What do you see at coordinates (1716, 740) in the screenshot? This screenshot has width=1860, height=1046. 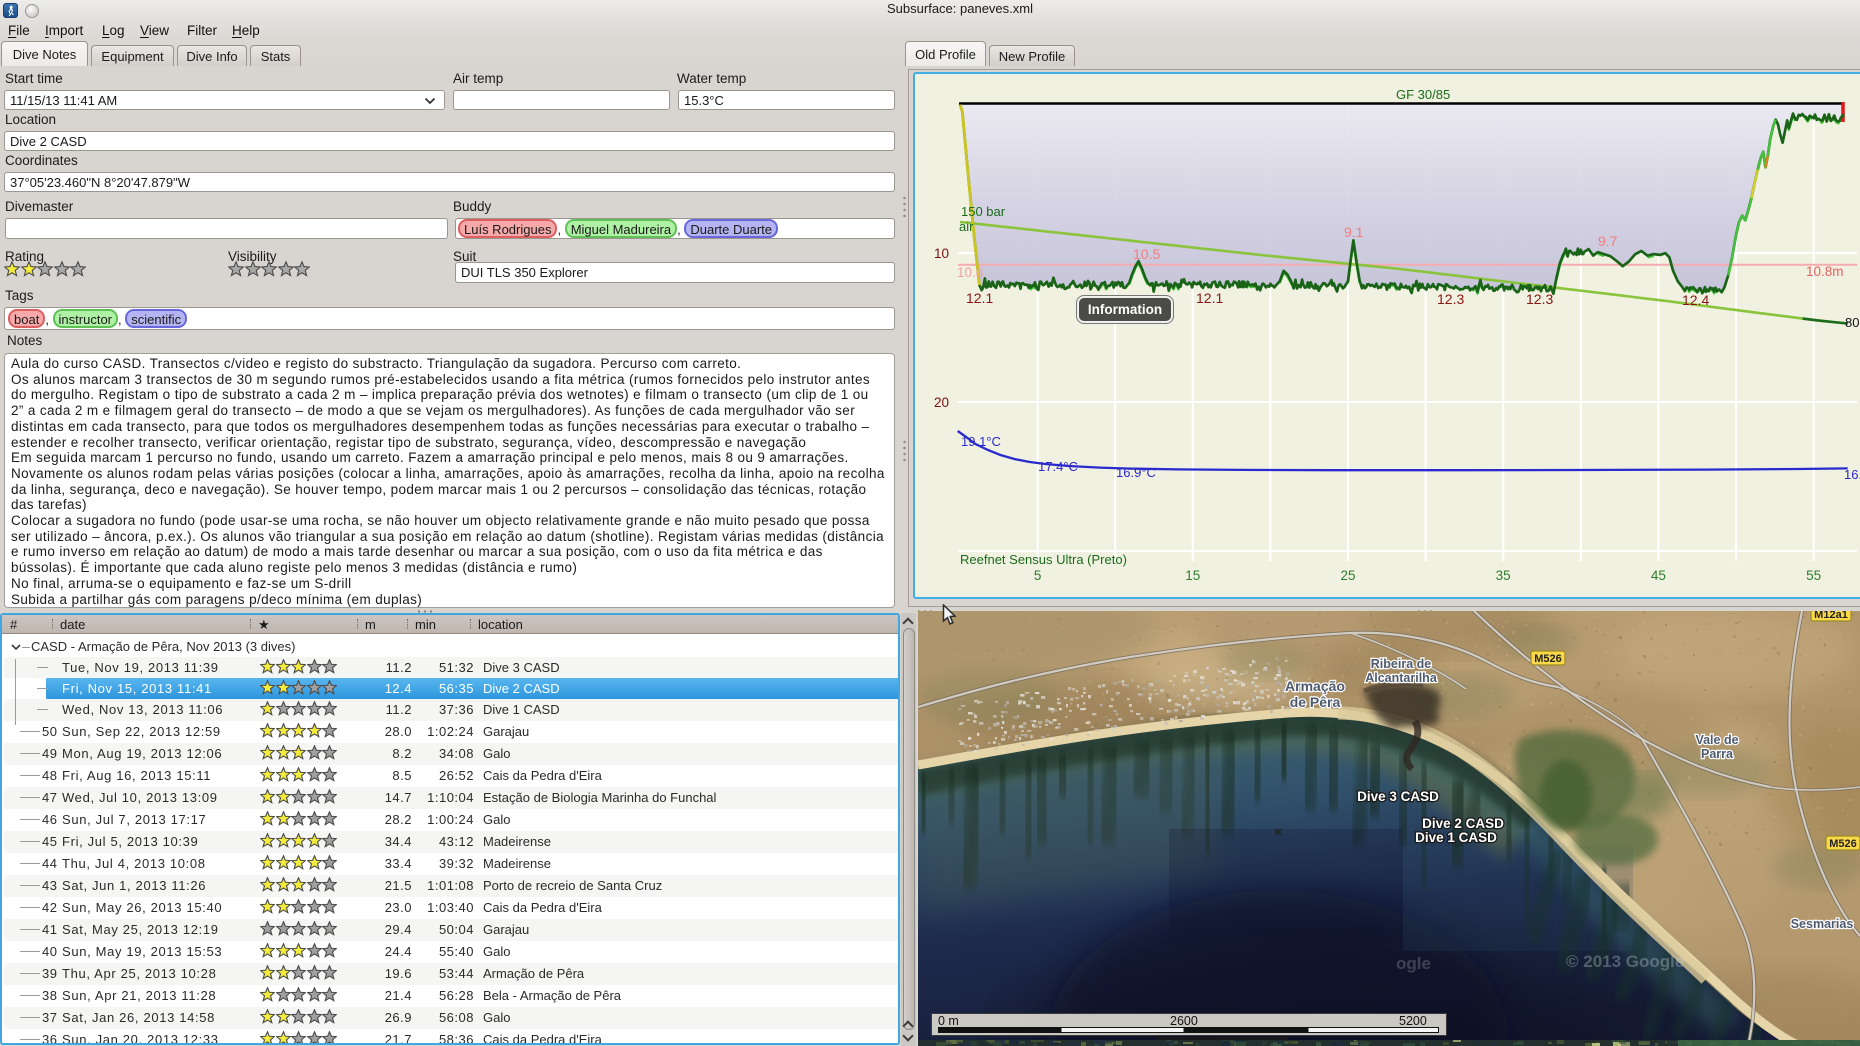 I see `svg-text: Vale de` at bounding box center [1716, 740].